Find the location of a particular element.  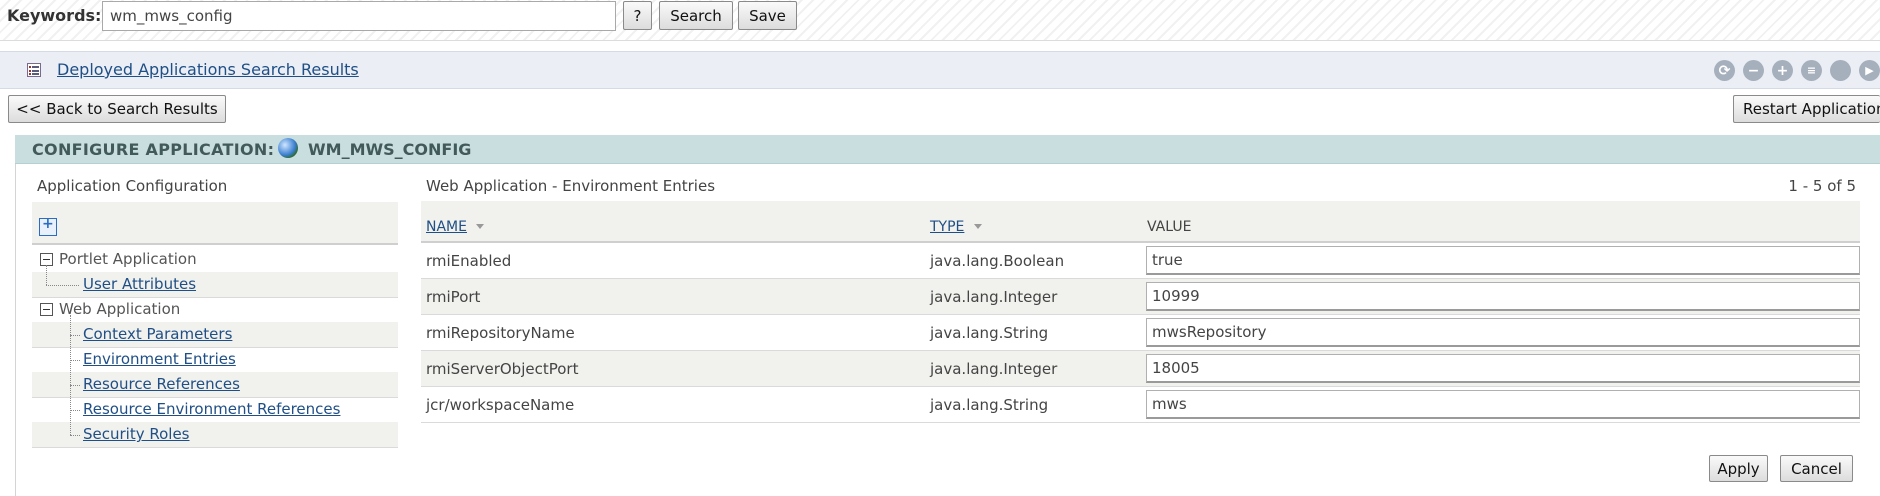

table-row: rmiEnabled java.lang.Boolean is located at coordinates (1140, 261).